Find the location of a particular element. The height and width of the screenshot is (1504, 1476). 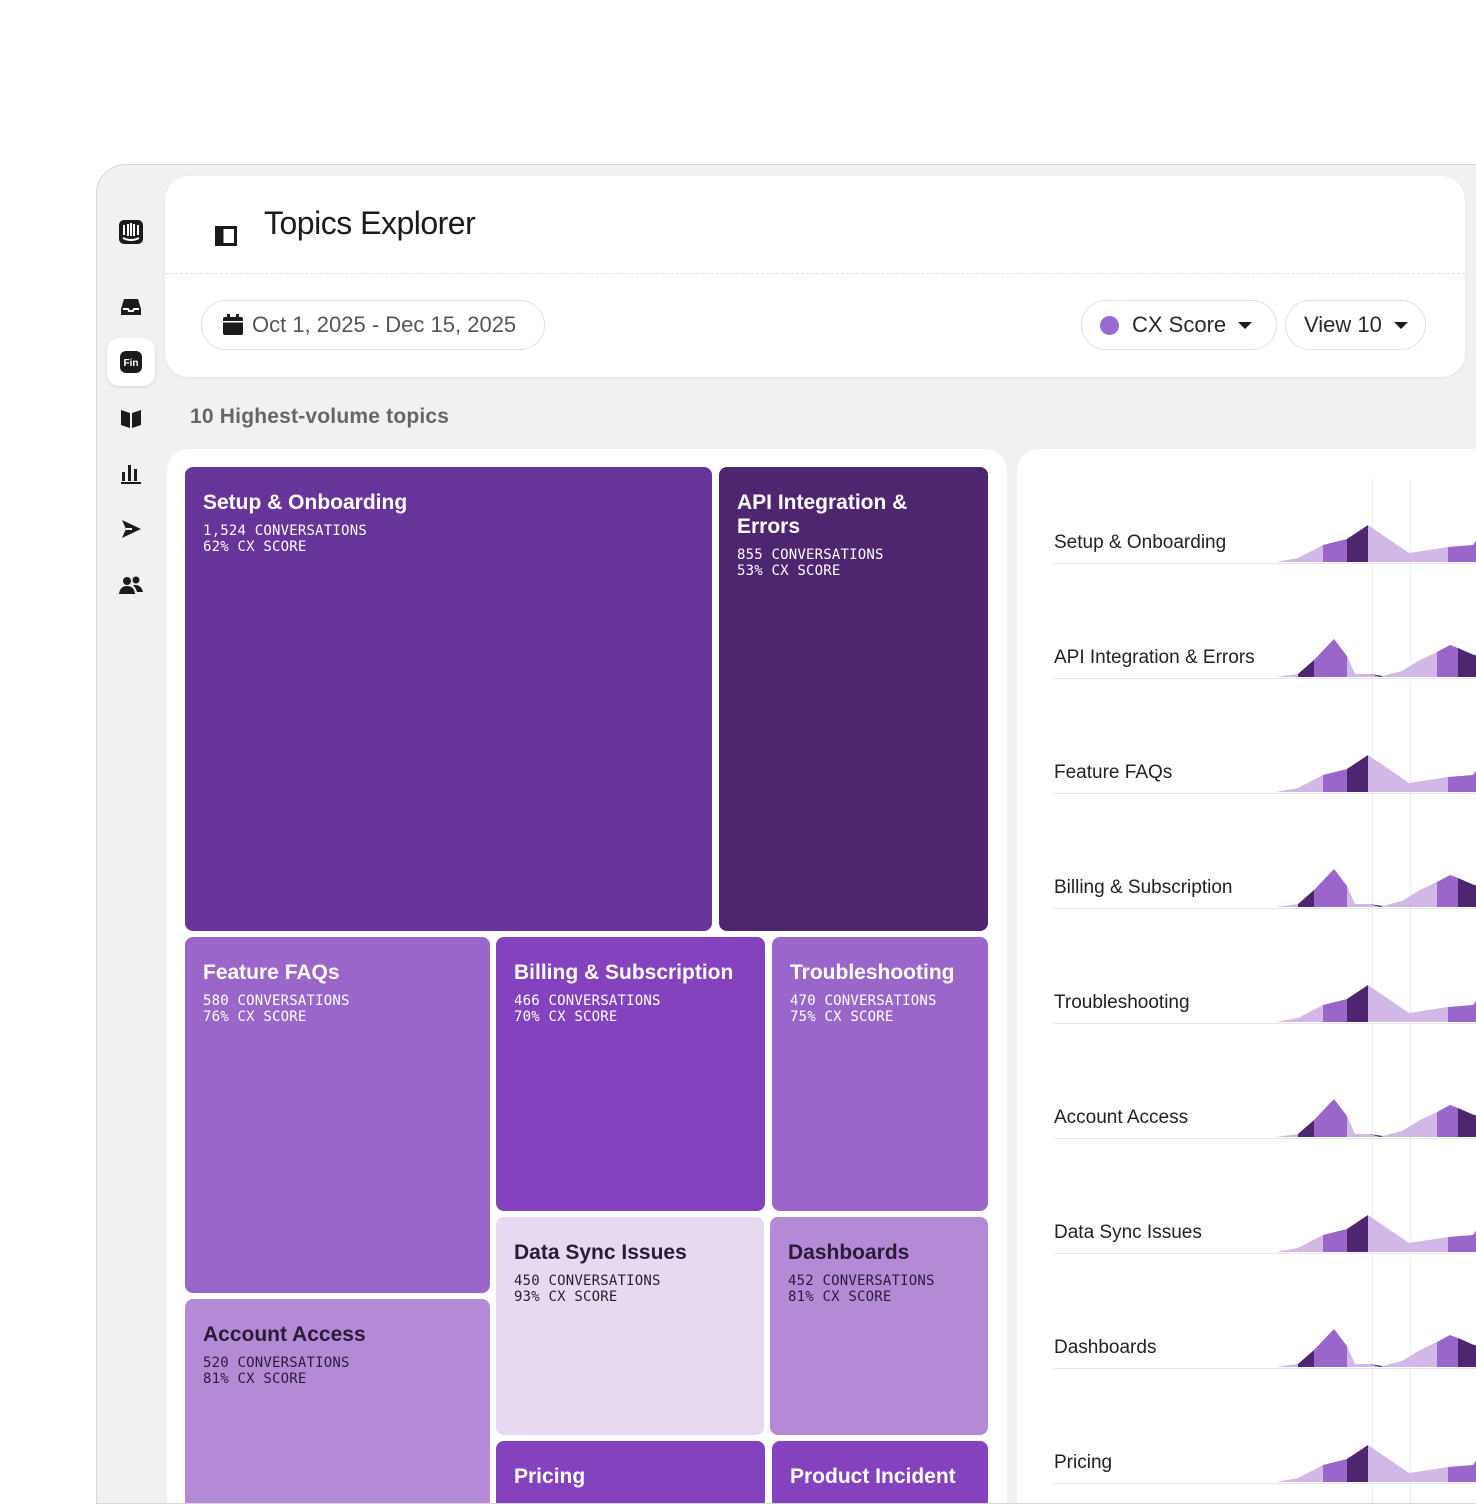

outbound-send-icon is located at coordinates (131, 529).